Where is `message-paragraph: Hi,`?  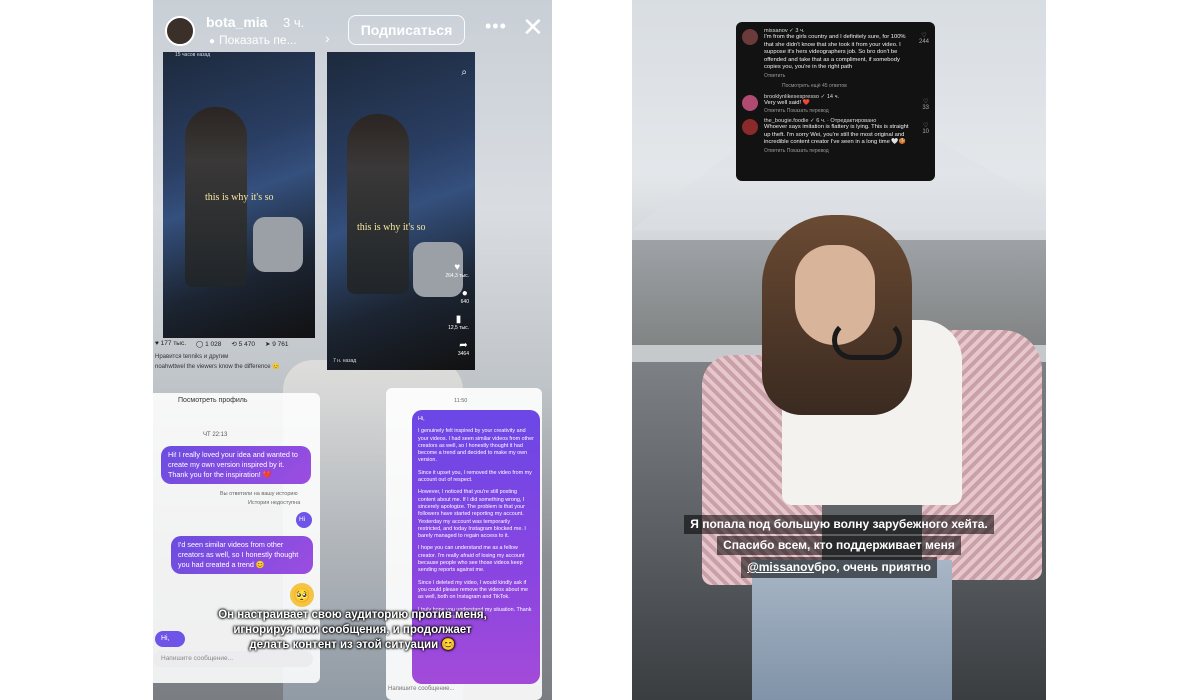 message-paragraph: Hi, is located at coordinates (421, 419).